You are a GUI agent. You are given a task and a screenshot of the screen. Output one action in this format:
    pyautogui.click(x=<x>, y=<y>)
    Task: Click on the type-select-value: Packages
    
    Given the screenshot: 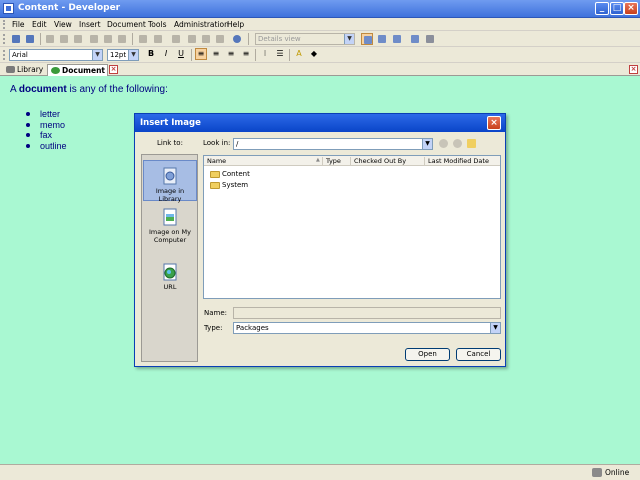 What is the action you would take?
    pyautogui.click(x=252, y=328)
    